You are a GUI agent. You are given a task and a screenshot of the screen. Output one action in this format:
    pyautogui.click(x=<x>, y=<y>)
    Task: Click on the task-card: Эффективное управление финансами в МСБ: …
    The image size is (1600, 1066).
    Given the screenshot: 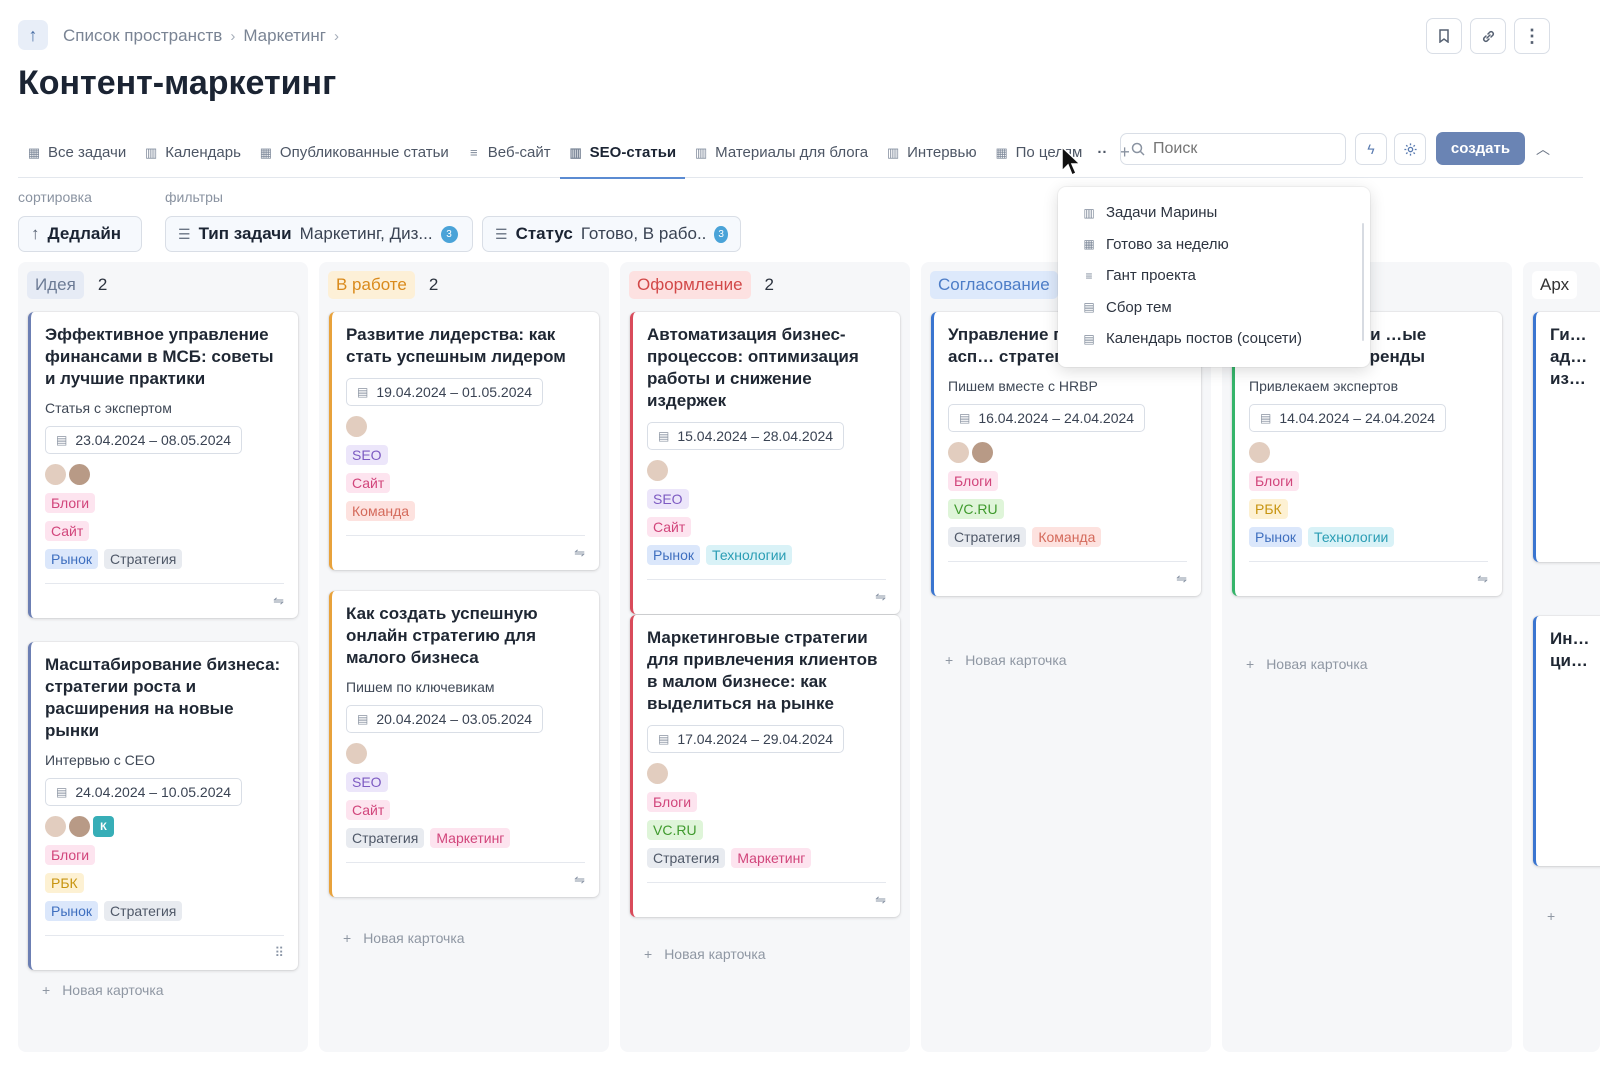 What is the action you would take?
    pyautogui.click(x=163, y=465)
    